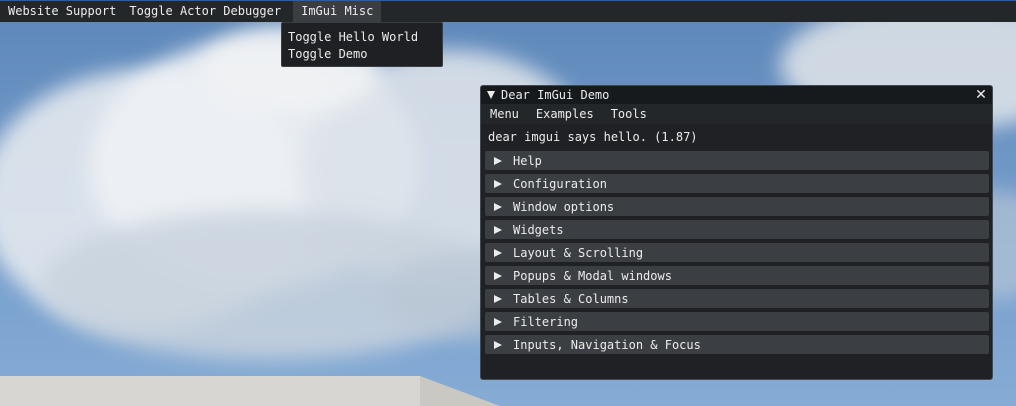  Describe the element at coordinates (362, 37) in the screenshot. I see `menu-item-toggle-hello-world: Toggle Hello World` at that location.